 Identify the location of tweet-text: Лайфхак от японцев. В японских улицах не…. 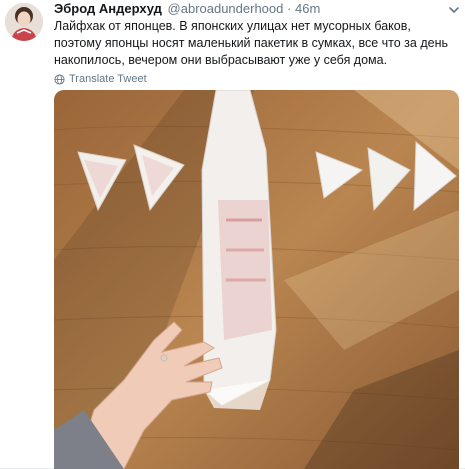
(251, 43).